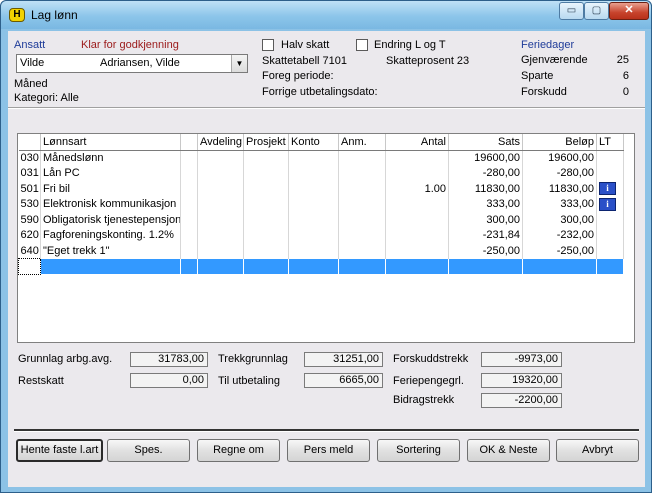 Image resolution: width=652 pixels, height=493 pixels. I want to click on new-row-anm, so click(362, 266).